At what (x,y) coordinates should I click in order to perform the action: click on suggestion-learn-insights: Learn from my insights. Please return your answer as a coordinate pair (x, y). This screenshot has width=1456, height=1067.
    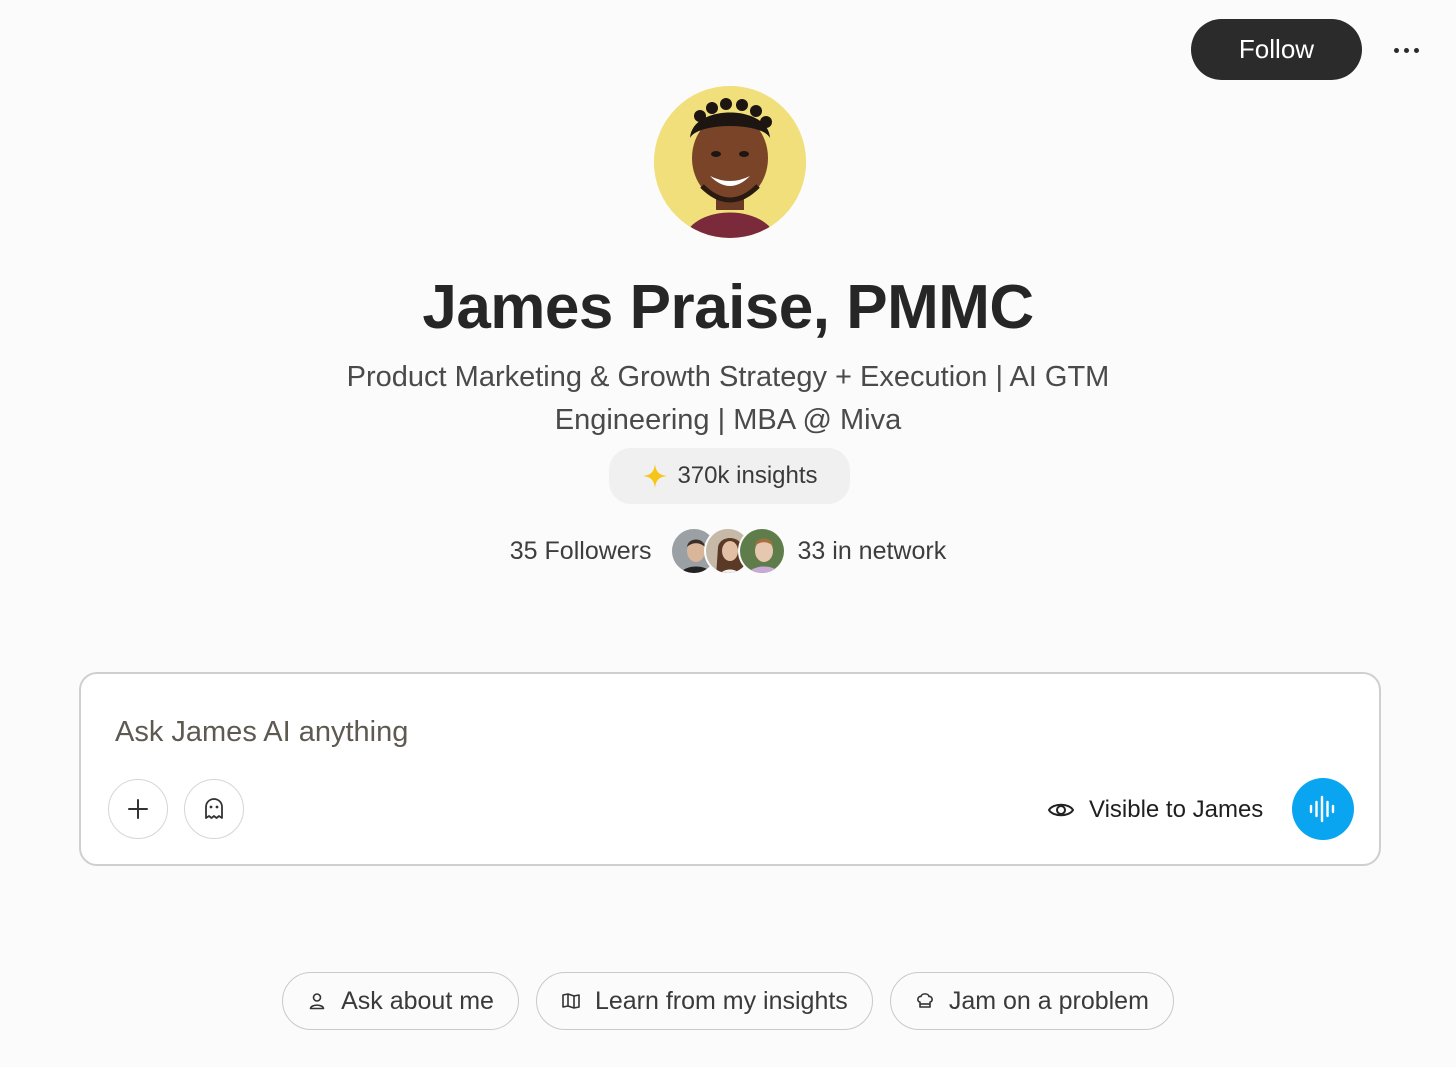
    Looking at the image, I should click on (704, 1001).